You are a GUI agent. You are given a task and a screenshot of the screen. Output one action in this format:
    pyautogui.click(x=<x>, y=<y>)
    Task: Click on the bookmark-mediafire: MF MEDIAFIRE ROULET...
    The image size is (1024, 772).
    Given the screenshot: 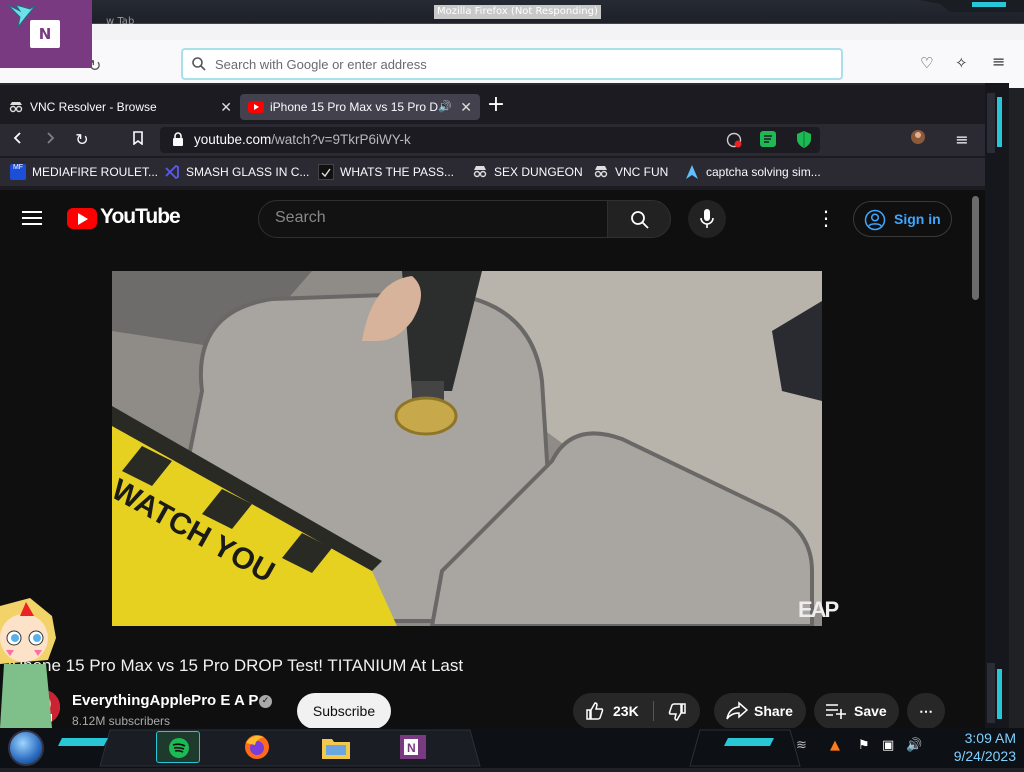 What is the action you would take?
    pyautogui.click(x=84, y=172)
    